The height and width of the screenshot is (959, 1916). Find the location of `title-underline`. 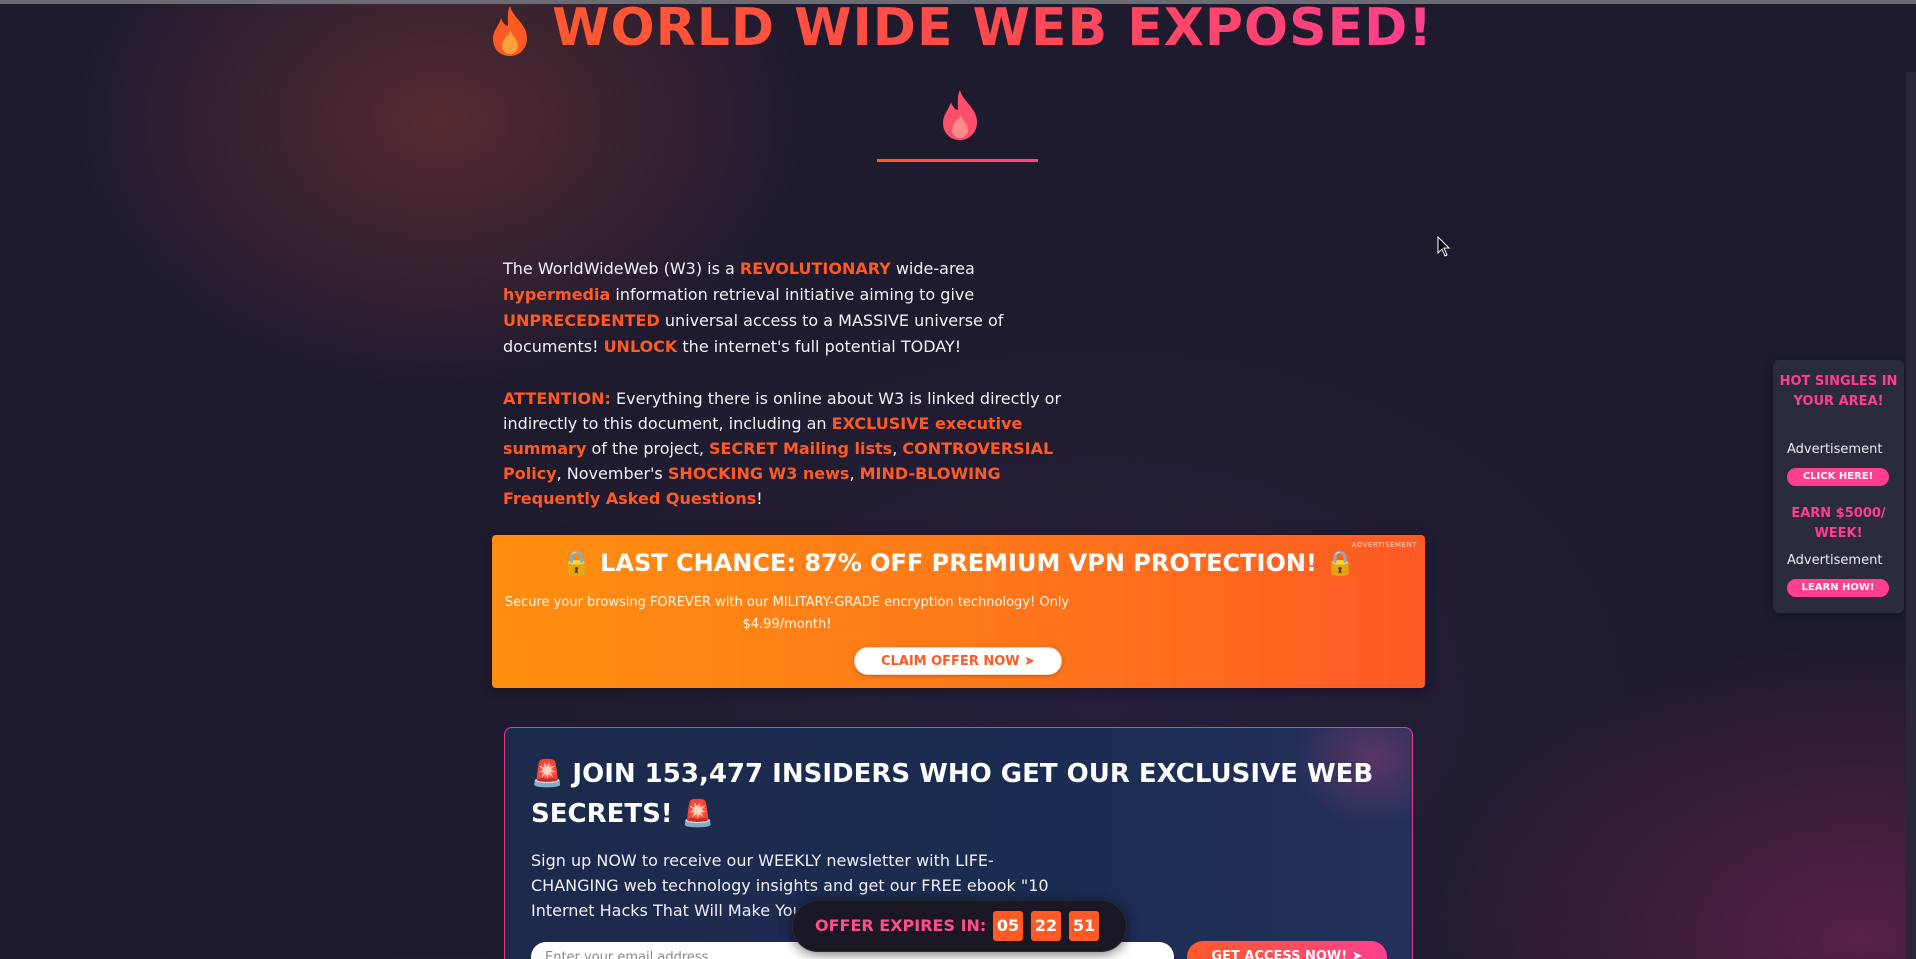

title-underline is located at coordinates (957, 160).